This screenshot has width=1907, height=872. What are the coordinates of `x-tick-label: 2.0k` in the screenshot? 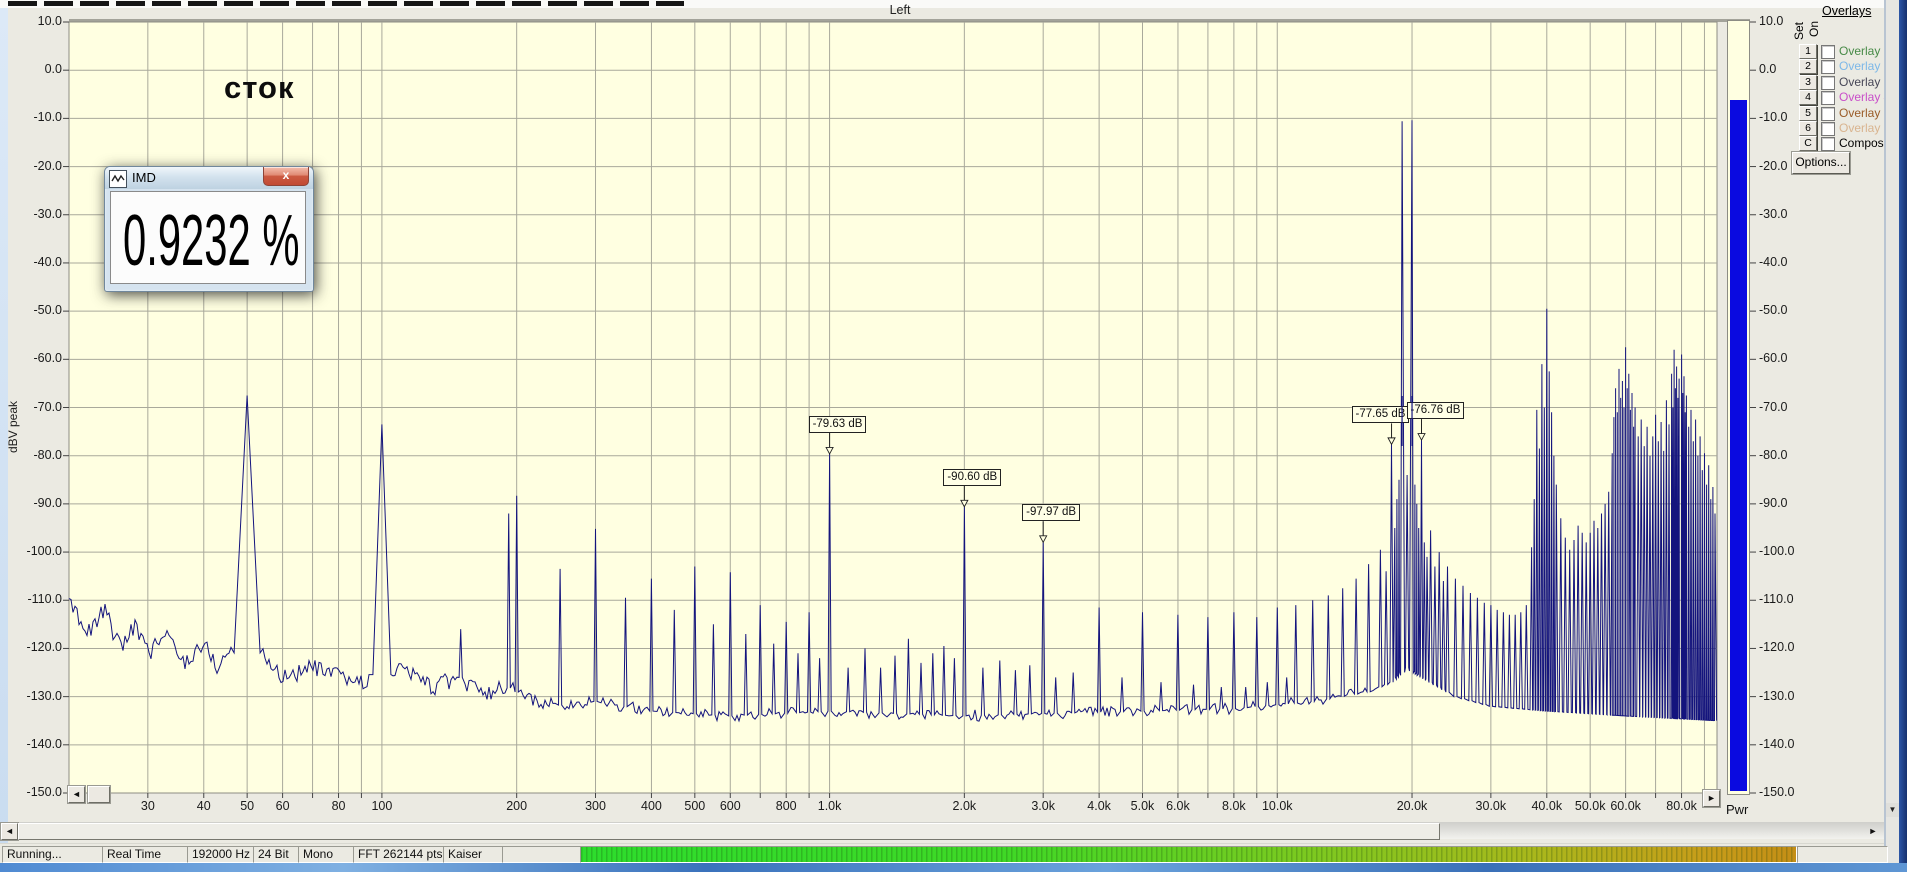 It's located at (964, 806).